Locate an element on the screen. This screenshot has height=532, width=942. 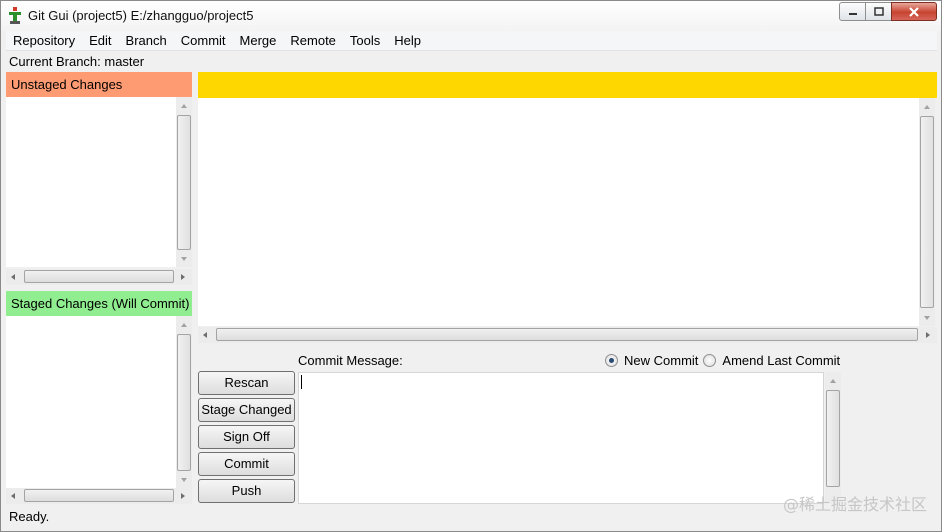
minimize-button is located at coordinates (852, 11).